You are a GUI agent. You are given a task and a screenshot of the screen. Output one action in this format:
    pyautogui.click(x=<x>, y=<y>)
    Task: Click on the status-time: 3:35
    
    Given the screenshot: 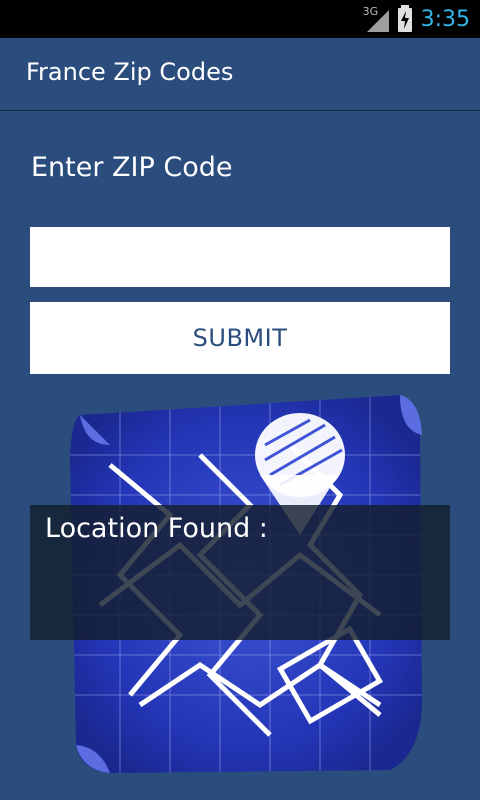 What is the action you would take?
    pyautogui.click(x=445, y=19)
    